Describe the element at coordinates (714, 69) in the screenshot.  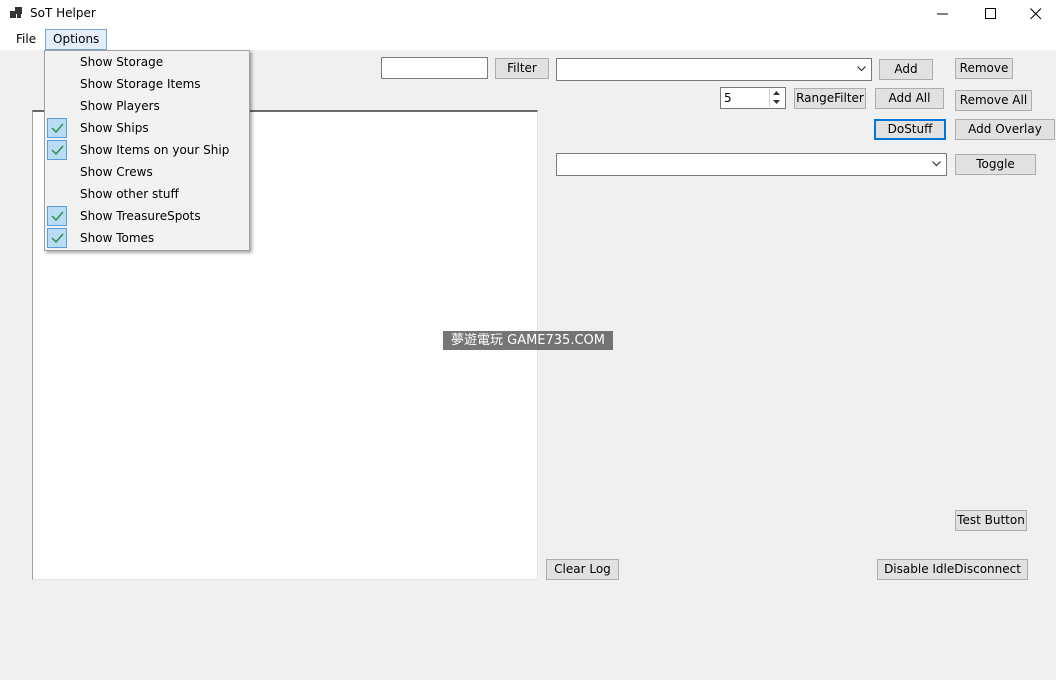
I see `item-select` at that location.